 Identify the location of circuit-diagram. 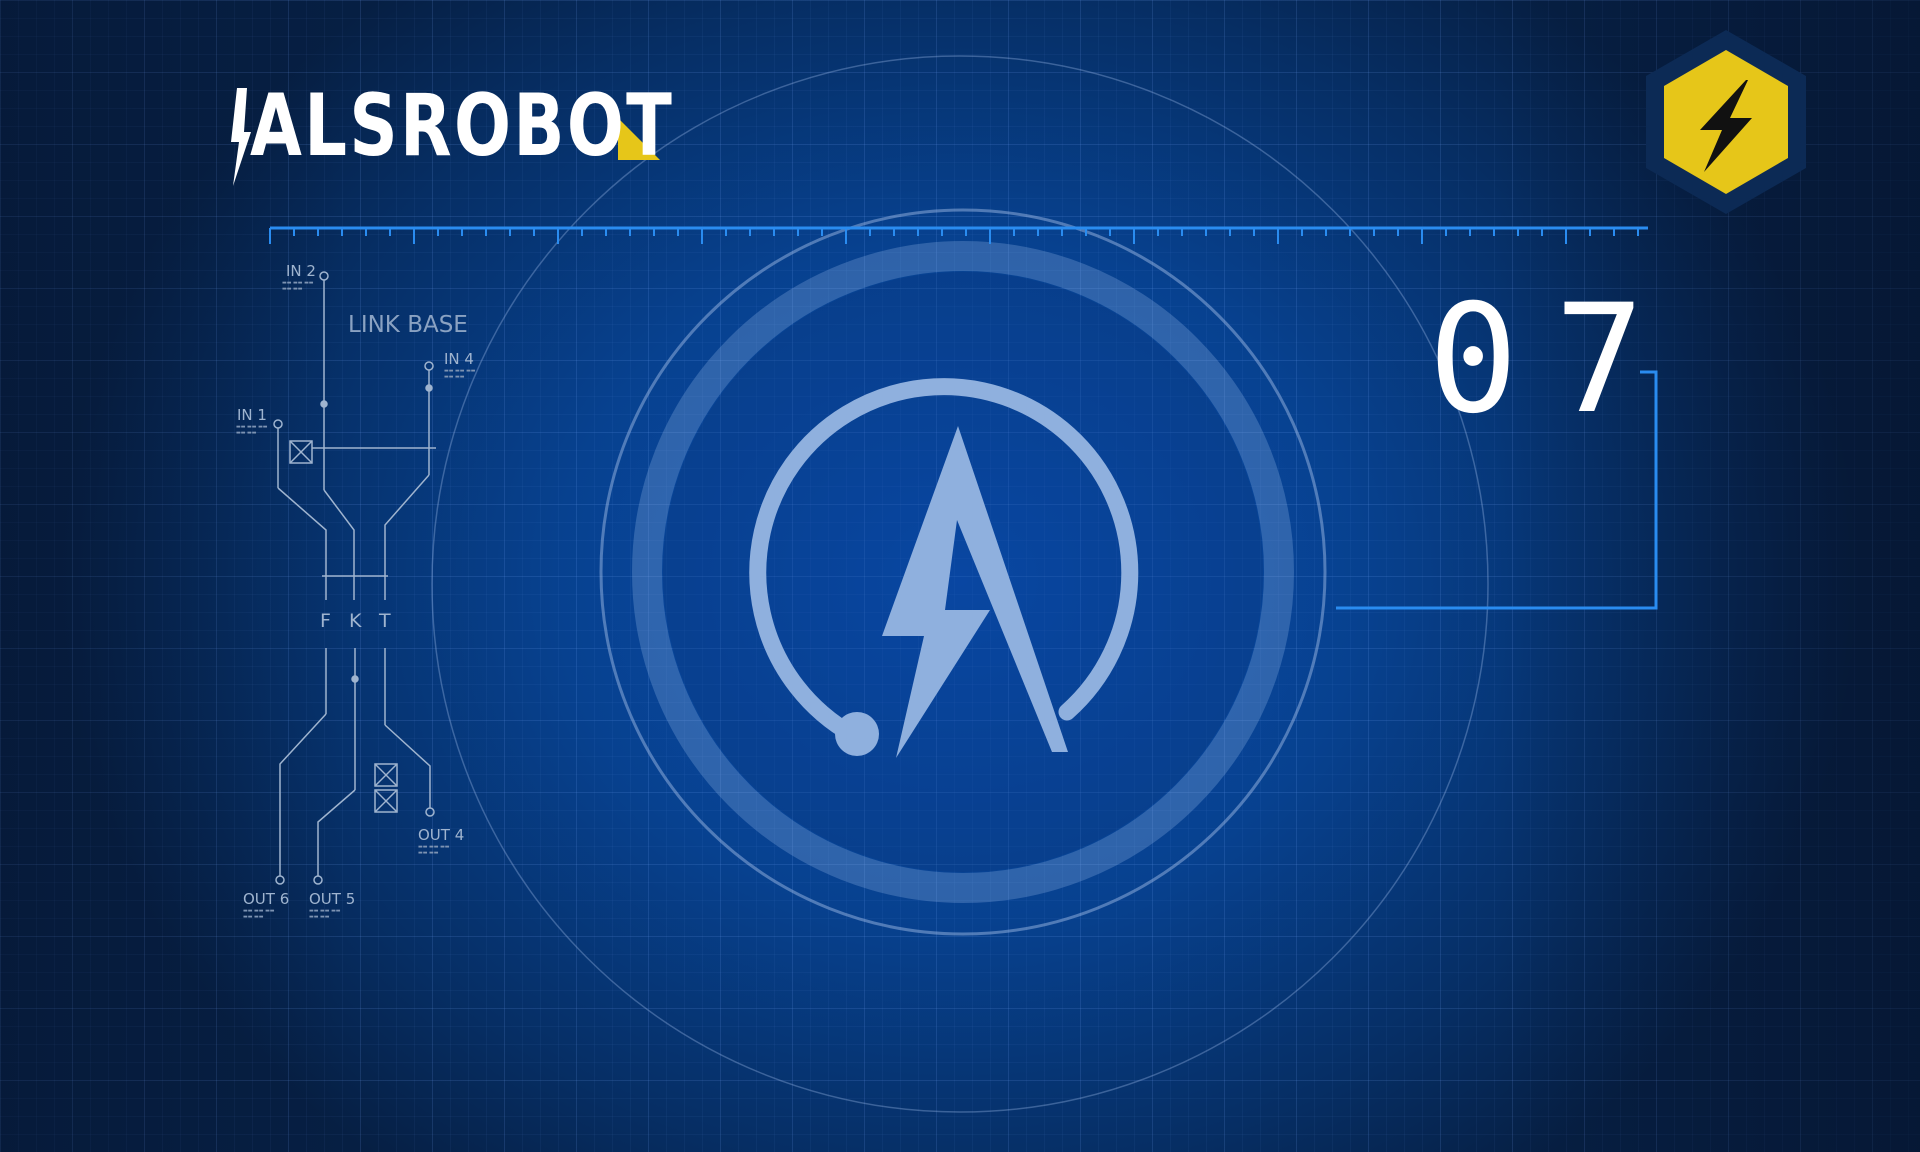
(354, 578).